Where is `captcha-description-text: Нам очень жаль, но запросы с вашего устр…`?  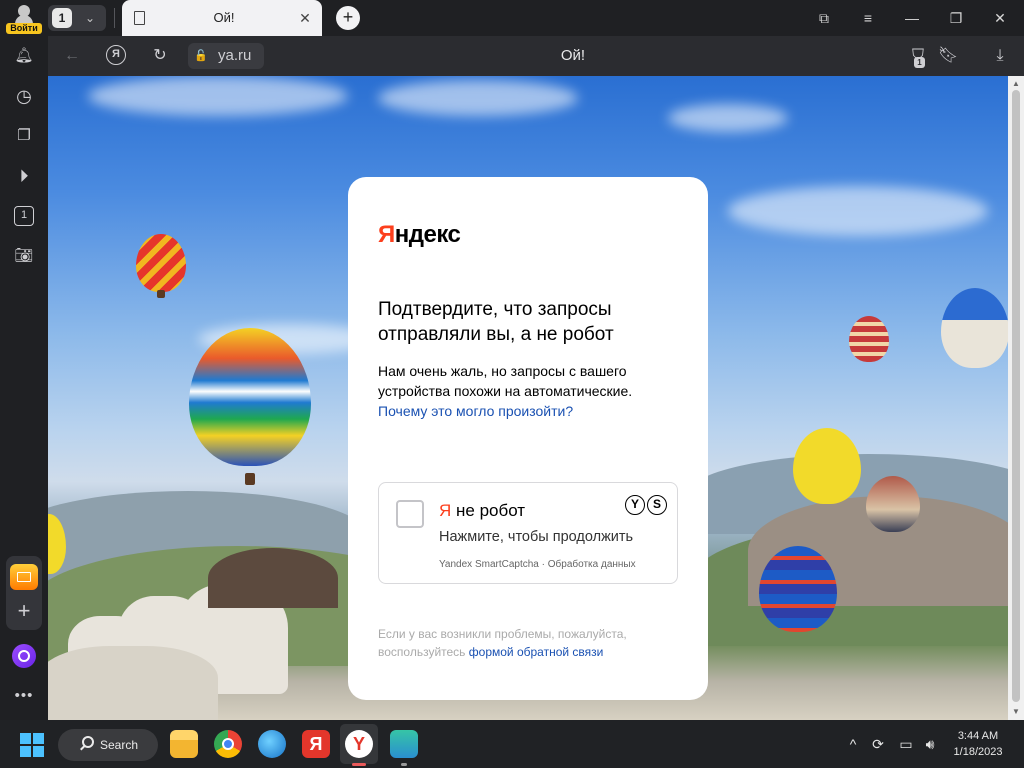
captcha-description-text: Нам очень жаль, но запросы с вашего устр… is located at coordinates (505, 381).